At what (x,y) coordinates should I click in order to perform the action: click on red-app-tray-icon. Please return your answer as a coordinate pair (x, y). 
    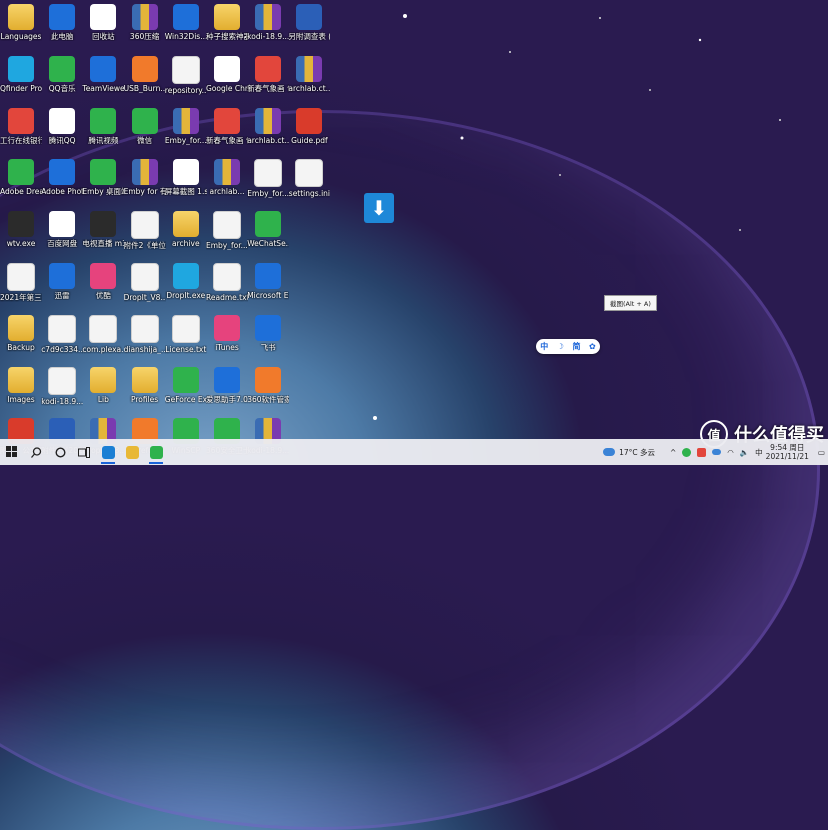
    Looking at the image, I should click on (702, 452).